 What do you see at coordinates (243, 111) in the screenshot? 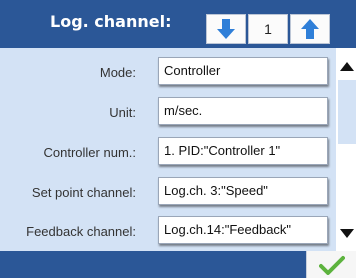
I see `unit-field: m/sec.` at bounding box center [243, 111].